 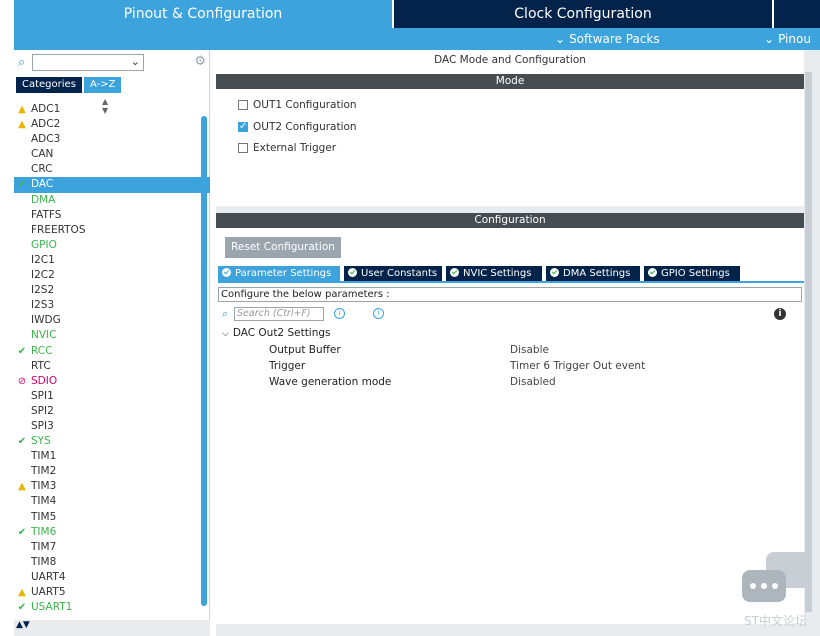 I want to click on component-label: I2C1, so click(x=43, y=259).